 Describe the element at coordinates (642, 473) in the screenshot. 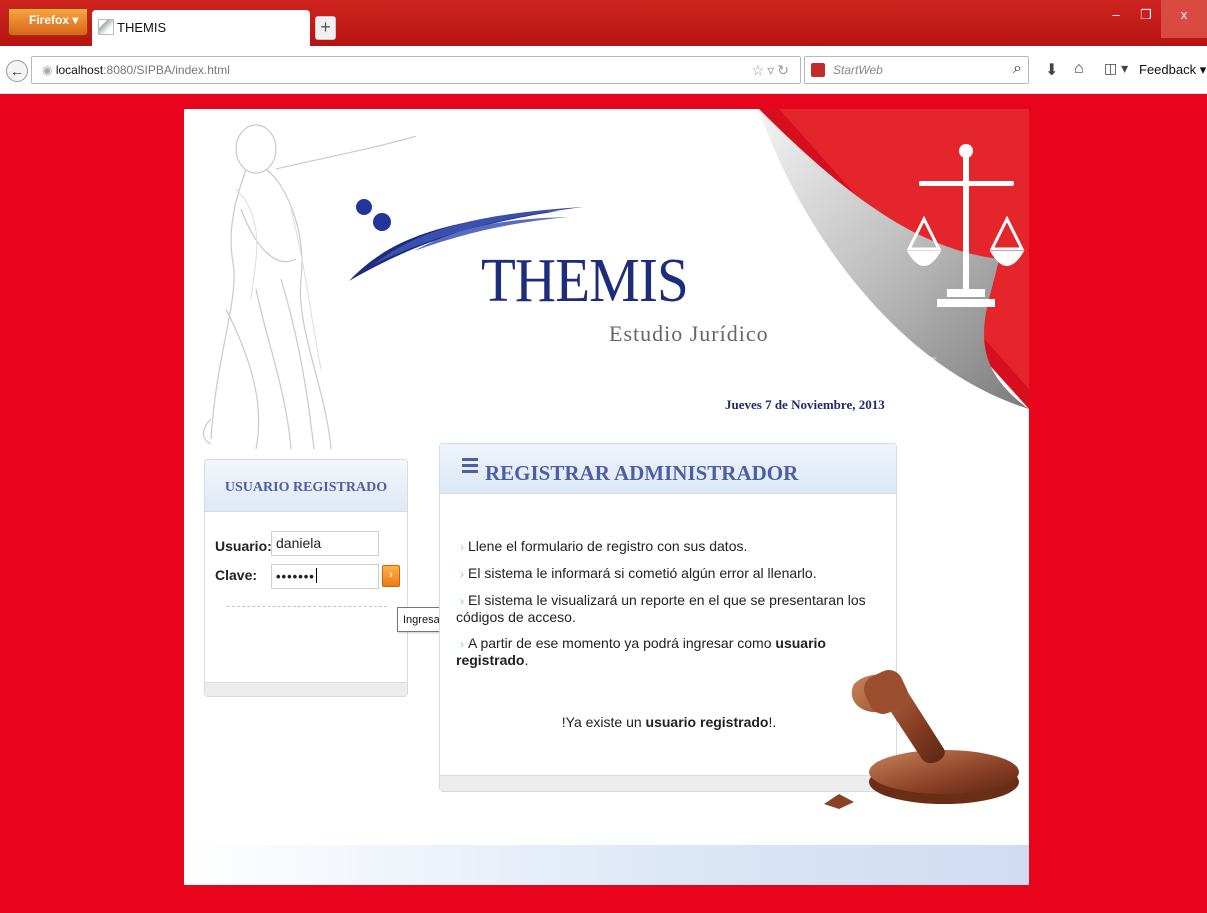

I see `register-admin-title: REGISTRAR ADMINISTRADOR` at that location.